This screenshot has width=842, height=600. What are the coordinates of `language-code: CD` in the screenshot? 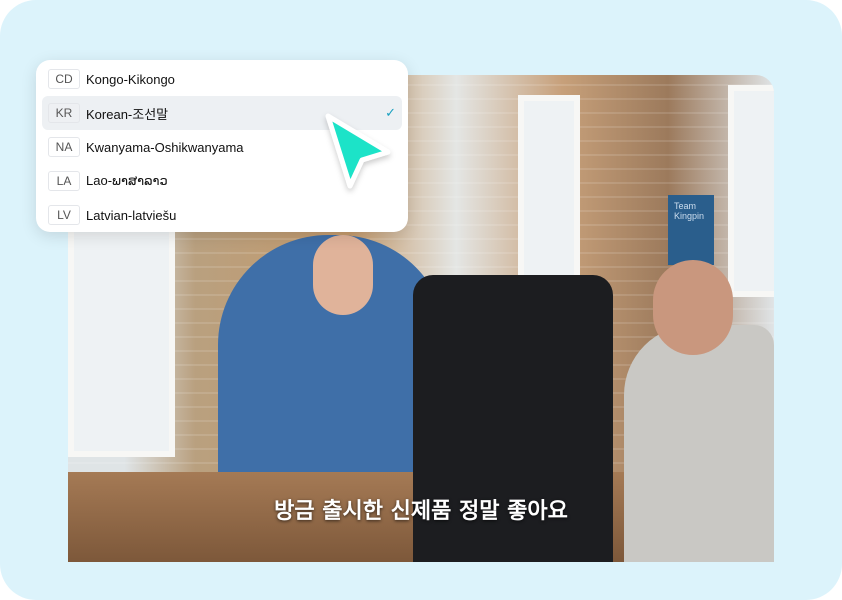 It's located at (64, 79).